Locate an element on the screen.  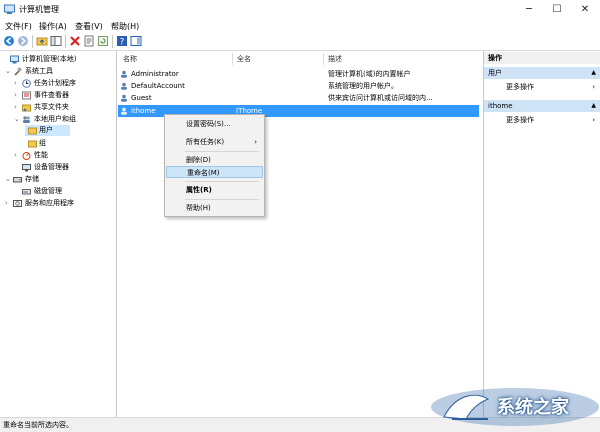
tree-item-shared-folders: › 共享文件夹 is located at coordinates (64, 107).